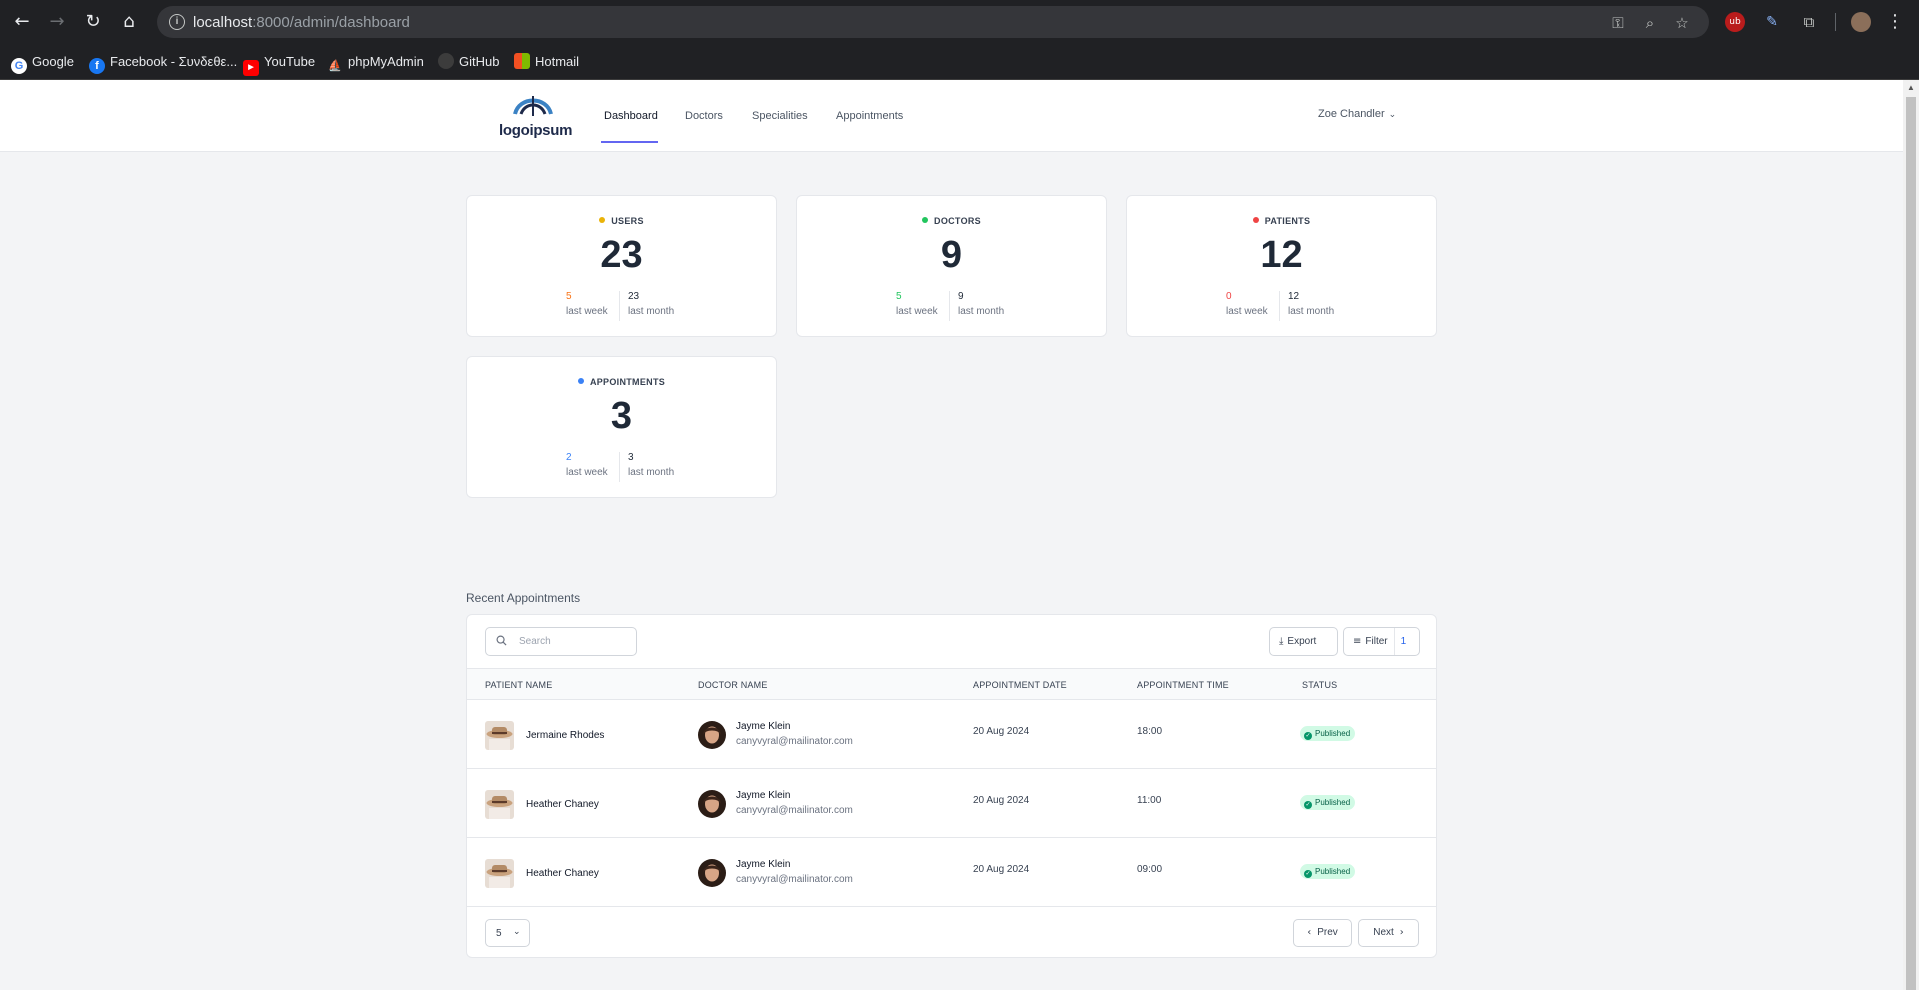  What do you see at coordinates (629, 142) in the screenshot?
I see `active-nav-indicator` at bounding box center [629, 142].